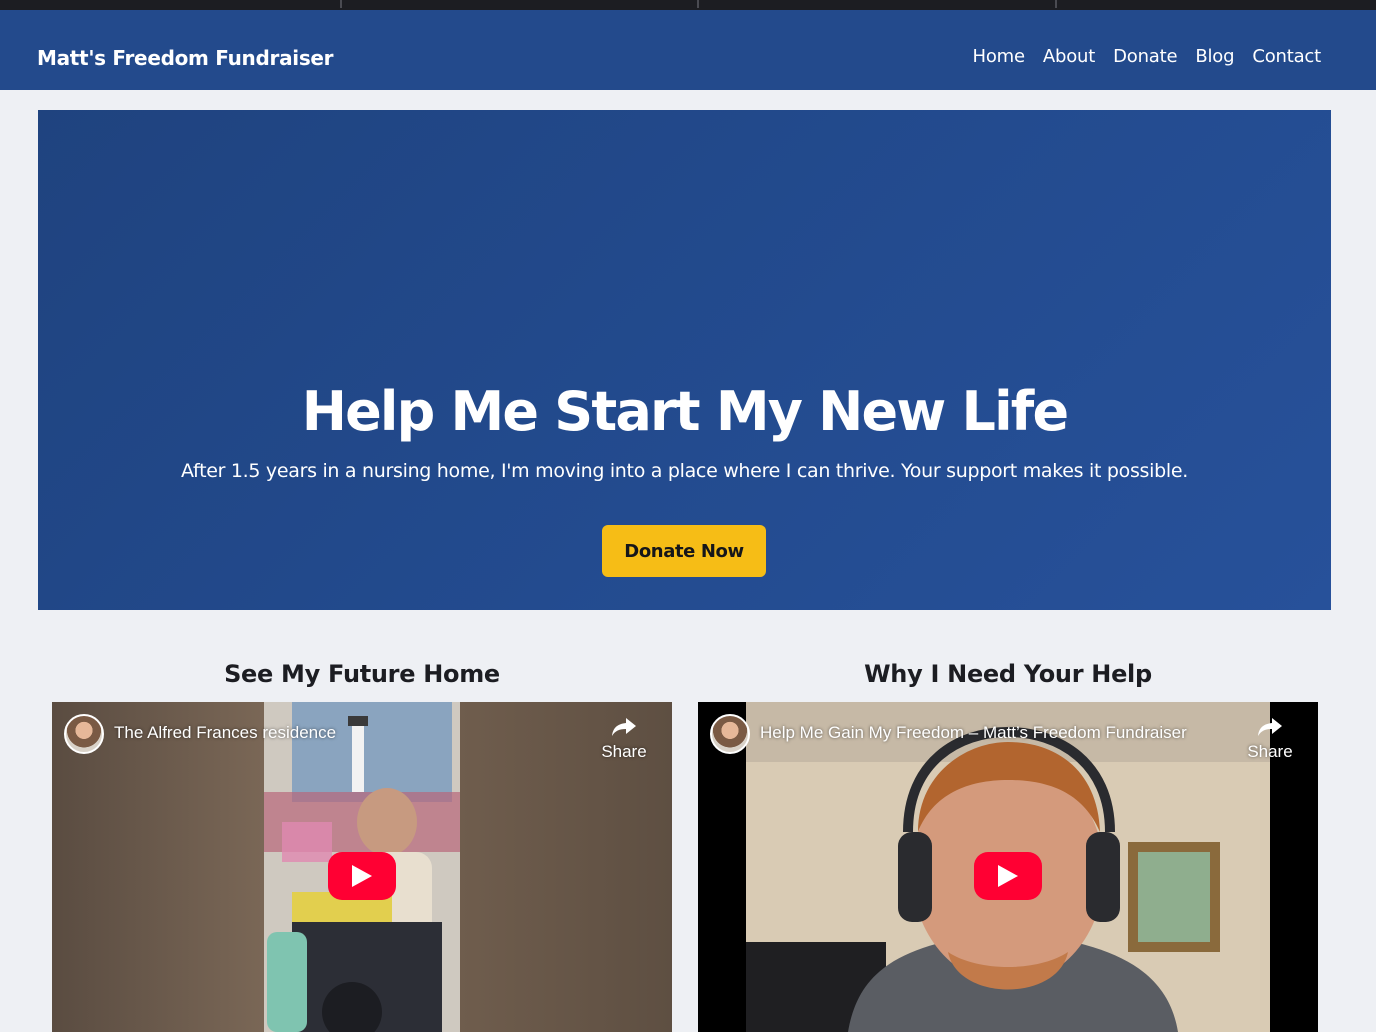  Describe the element at coordinates (1286, 56) in the screenshot. I see `nav-contact: Contact` at that location.